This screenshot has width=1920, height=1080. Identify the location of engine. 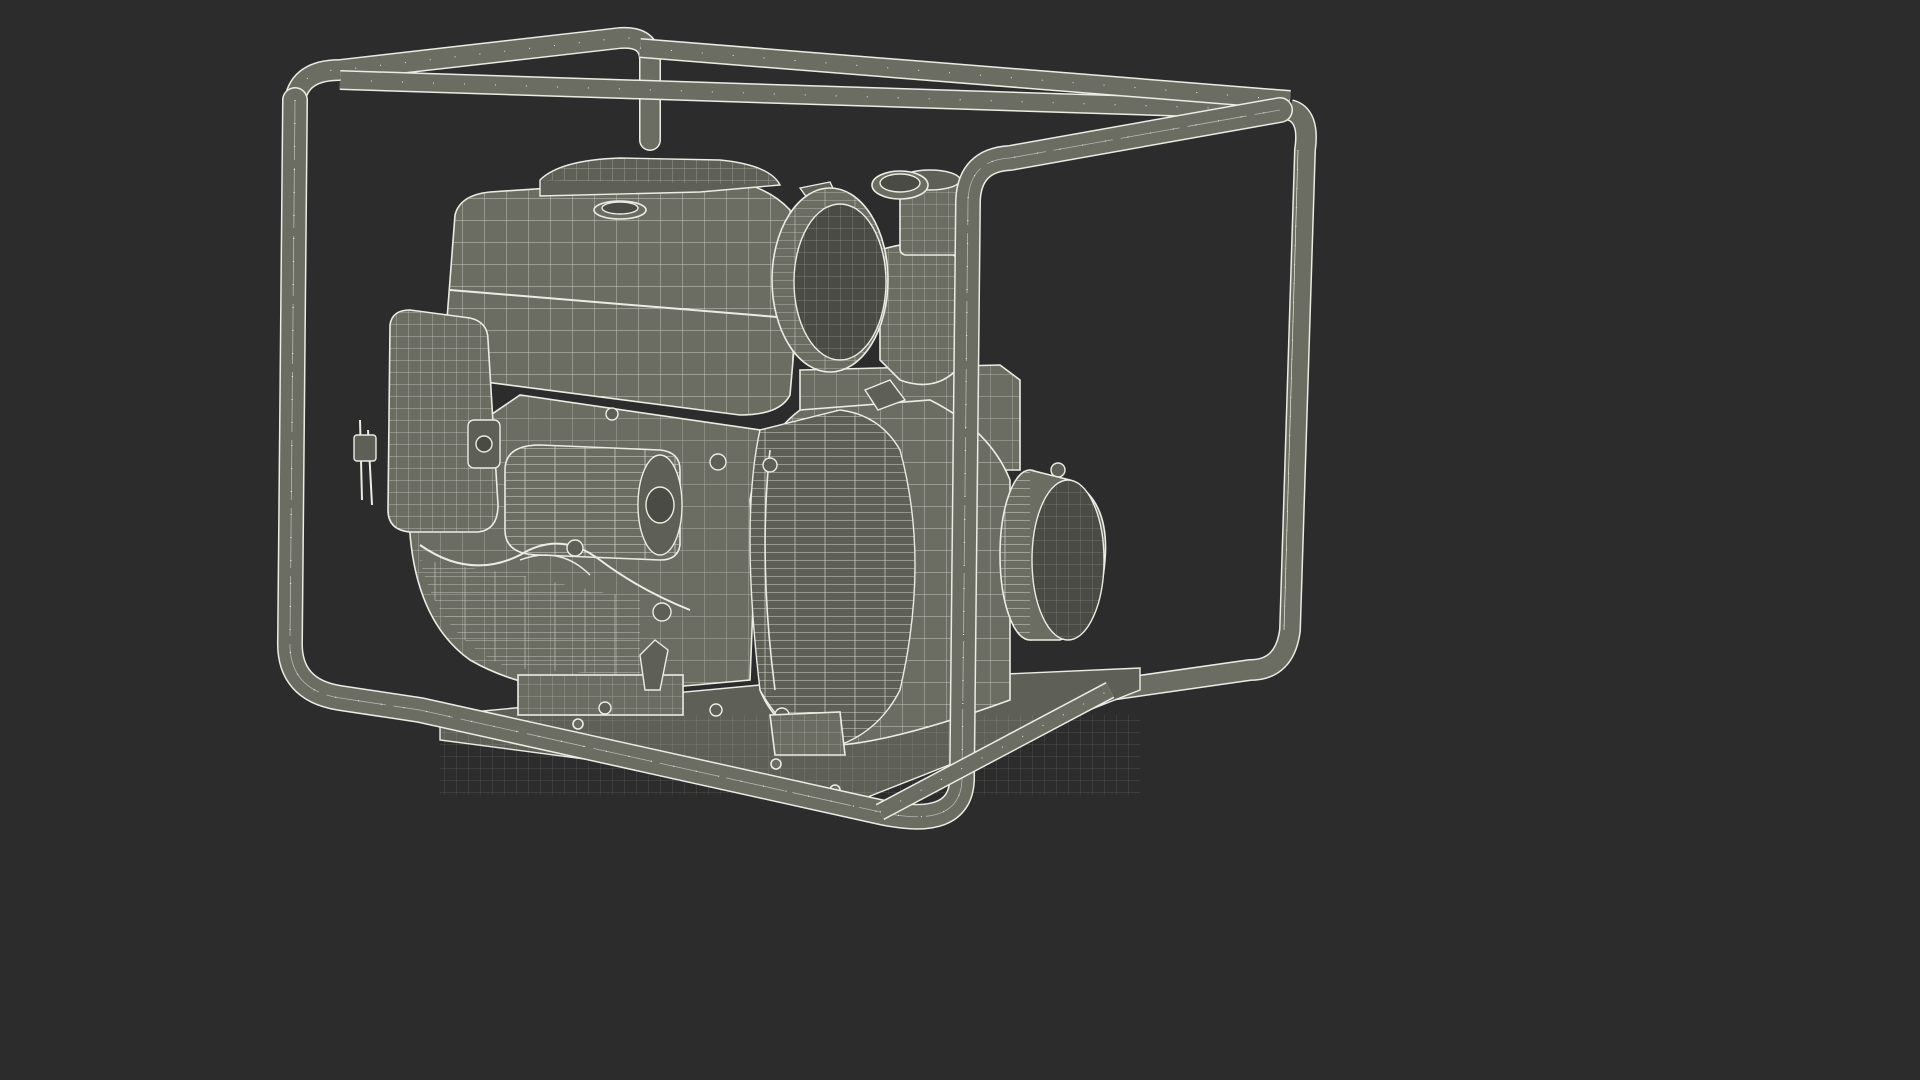
(577, 437).